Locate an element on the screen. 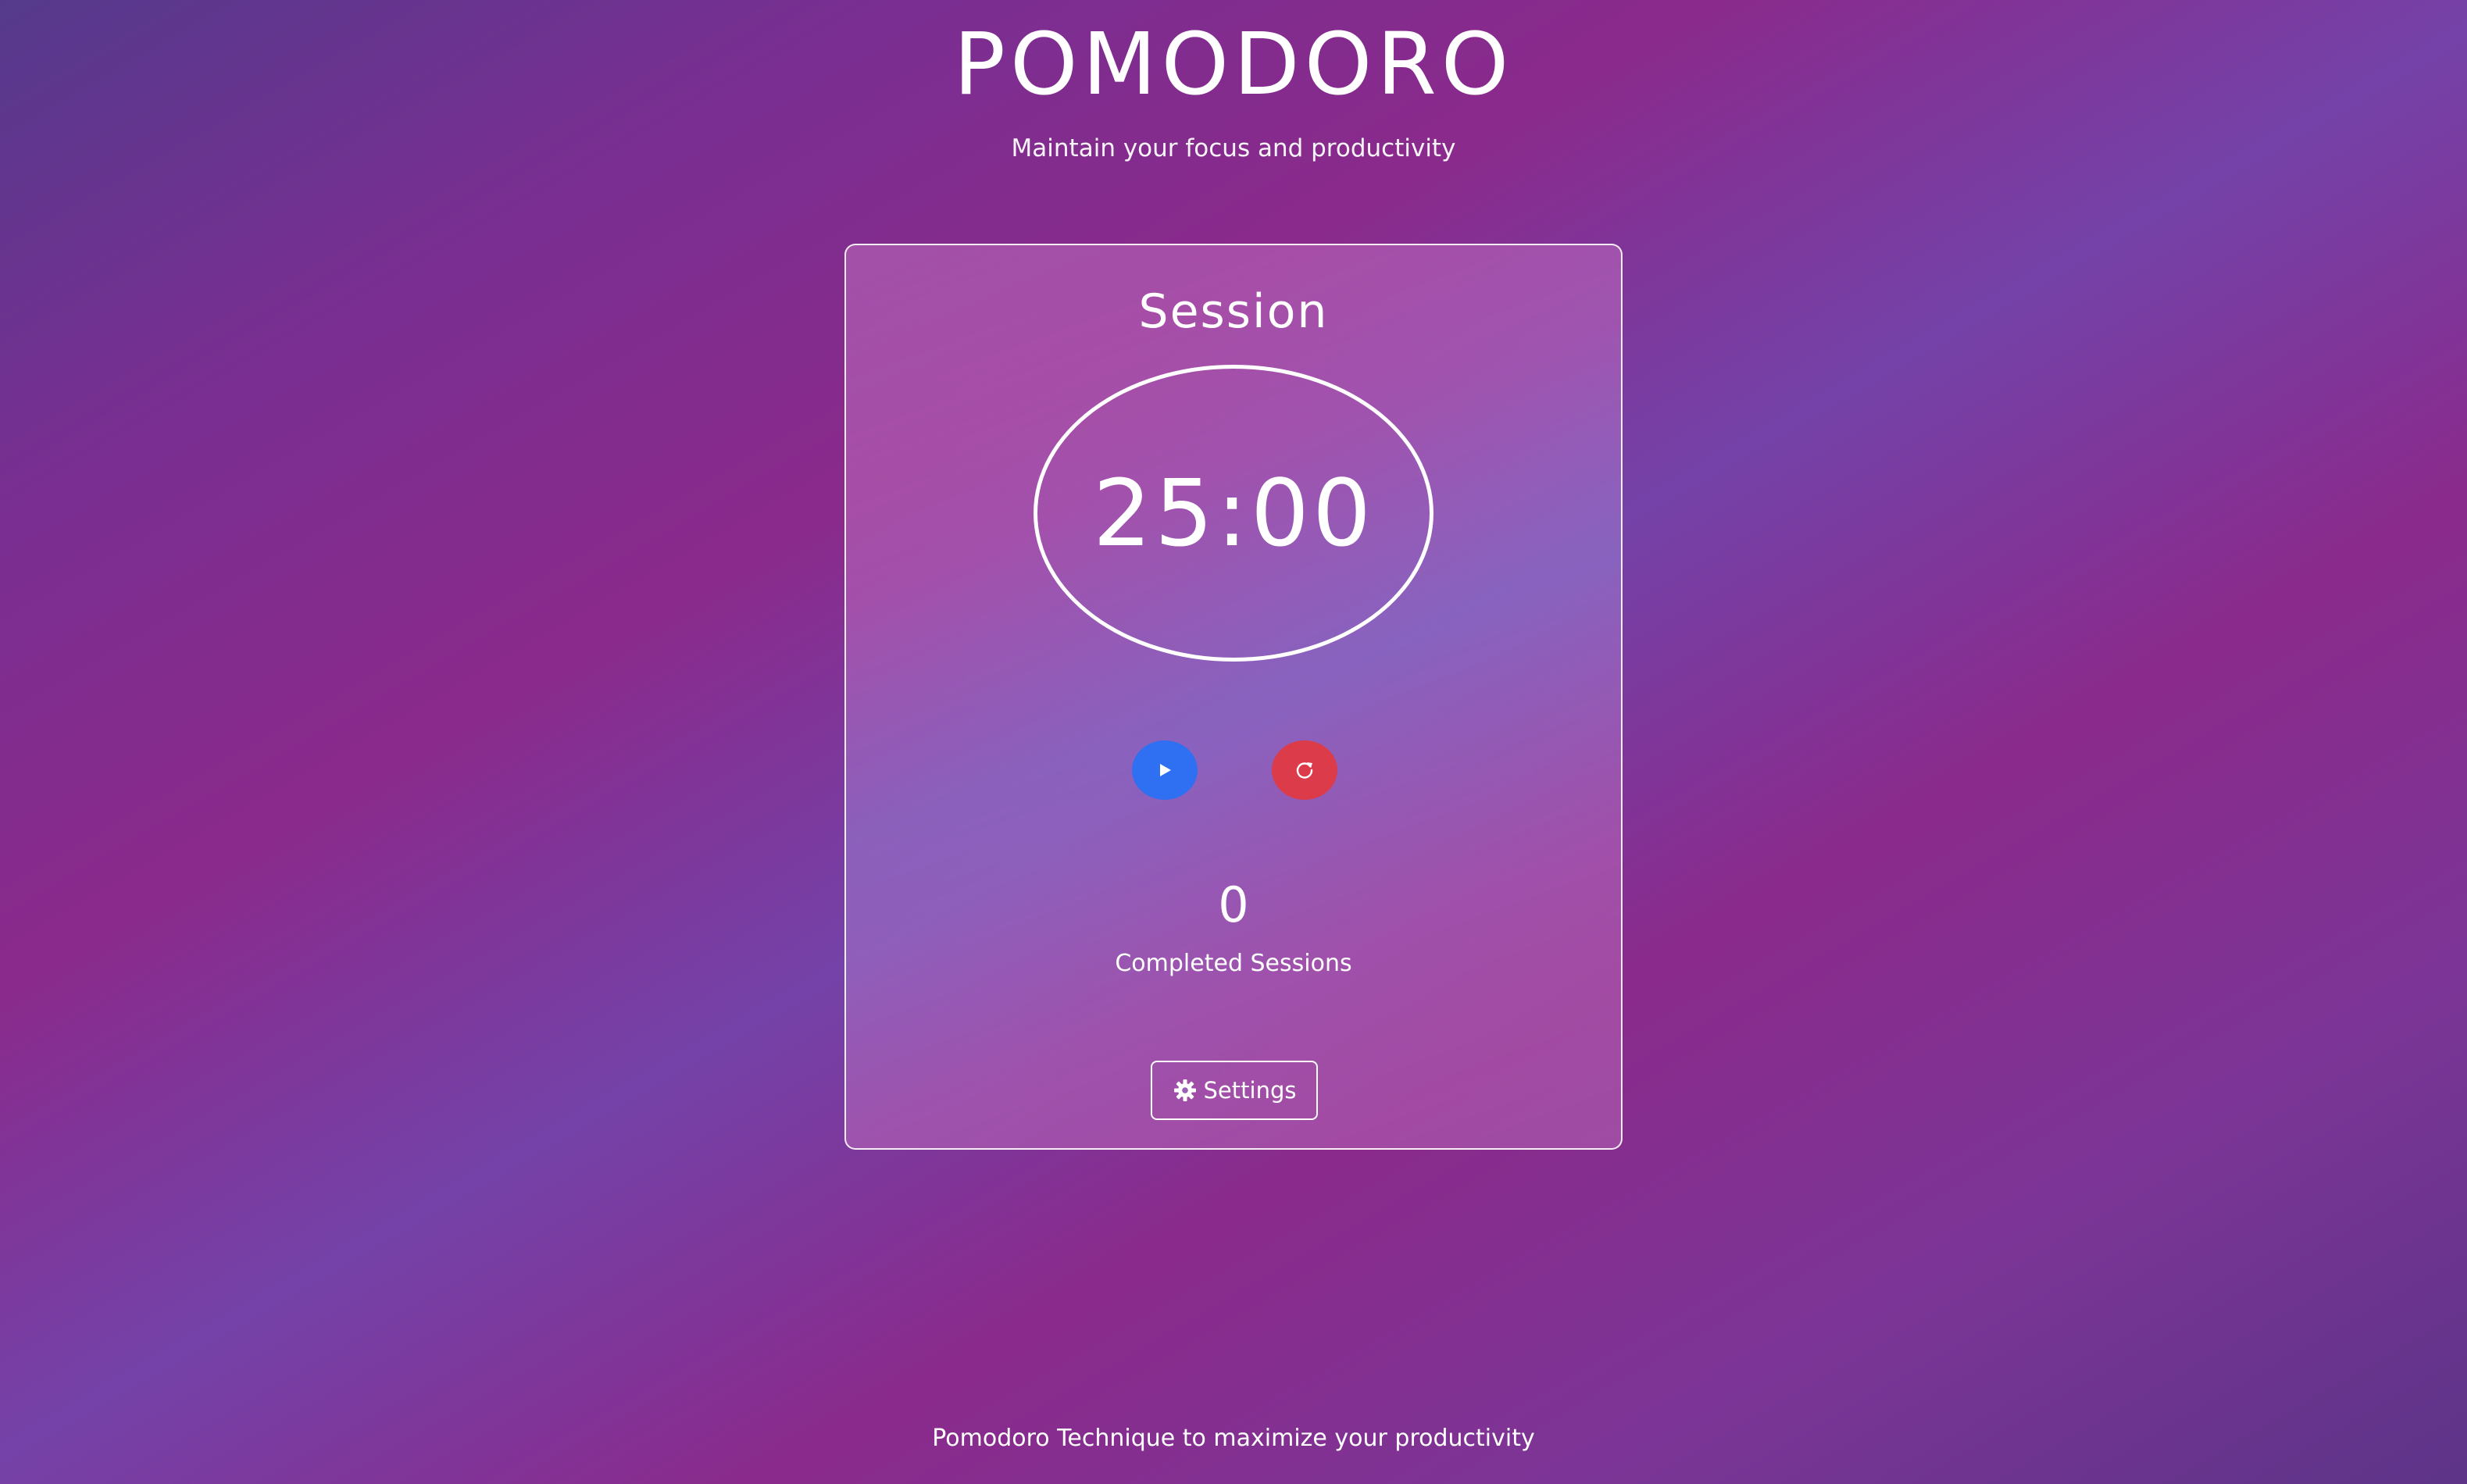 This screenshot has width=2467, height=1484. settings-button: Settings is located at coordinates (1234, 1090).